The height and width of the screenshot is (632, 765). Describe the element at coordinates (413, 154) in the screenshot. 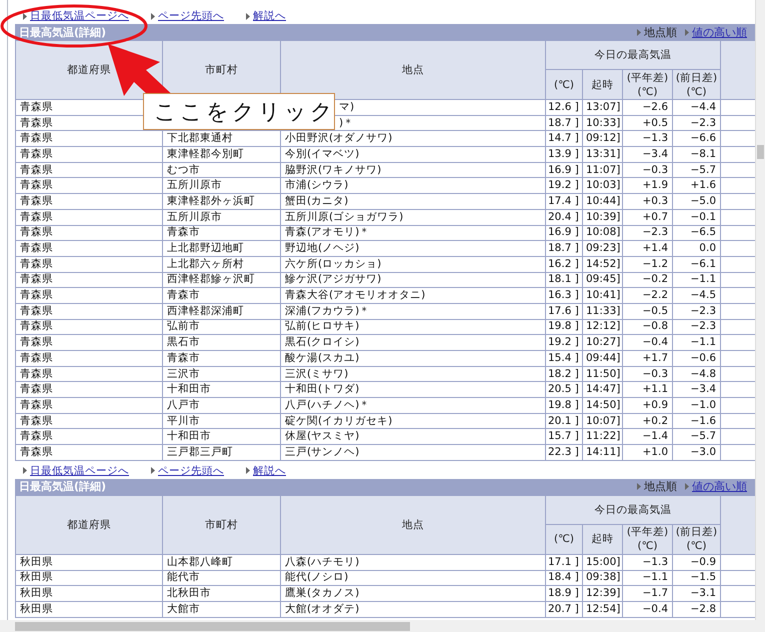

I see `table-cell: 今別(イマベツ)` at that location.